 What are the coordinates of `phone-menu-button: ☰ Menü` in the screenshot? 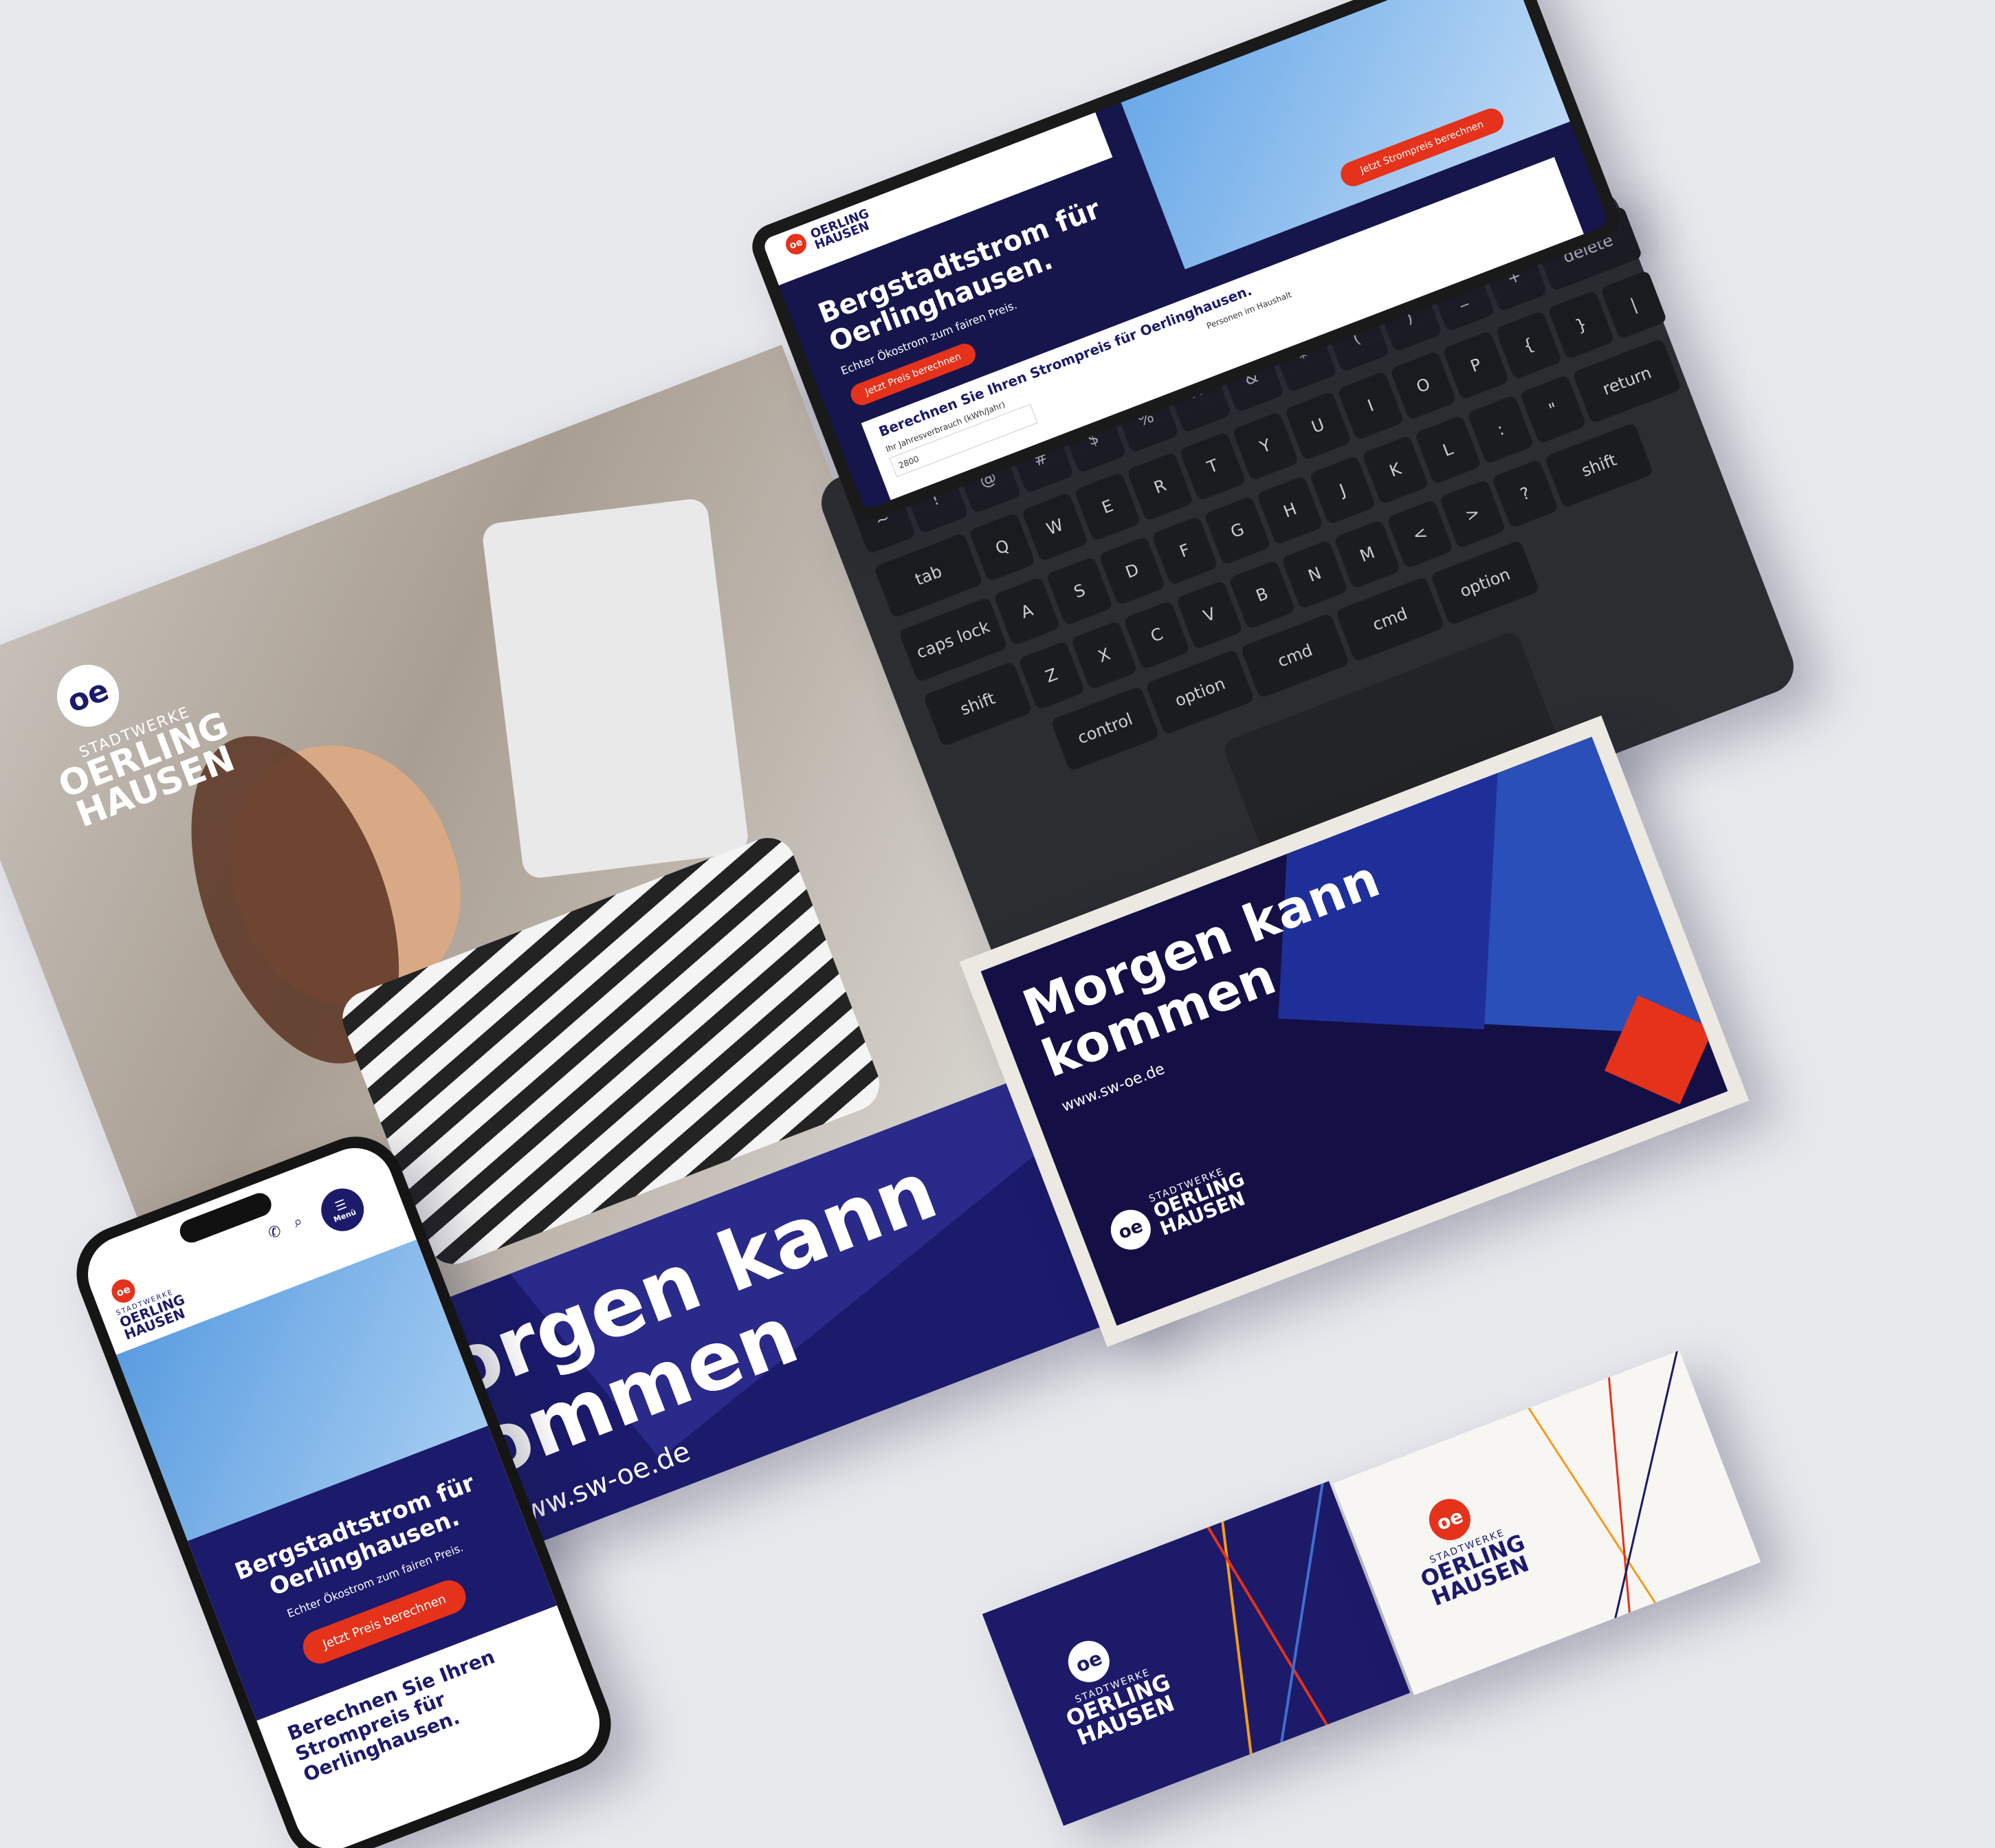 It's located at (343, 1210).